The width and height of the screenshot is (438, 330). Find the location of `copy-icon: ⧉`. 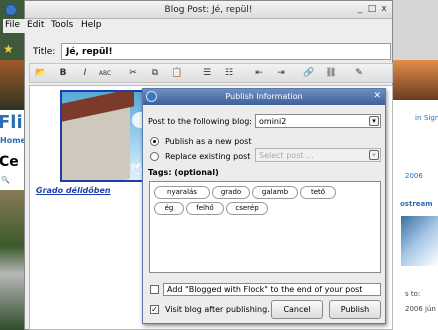

copy-icon: ⧉ is located at coordinates (155, 73).